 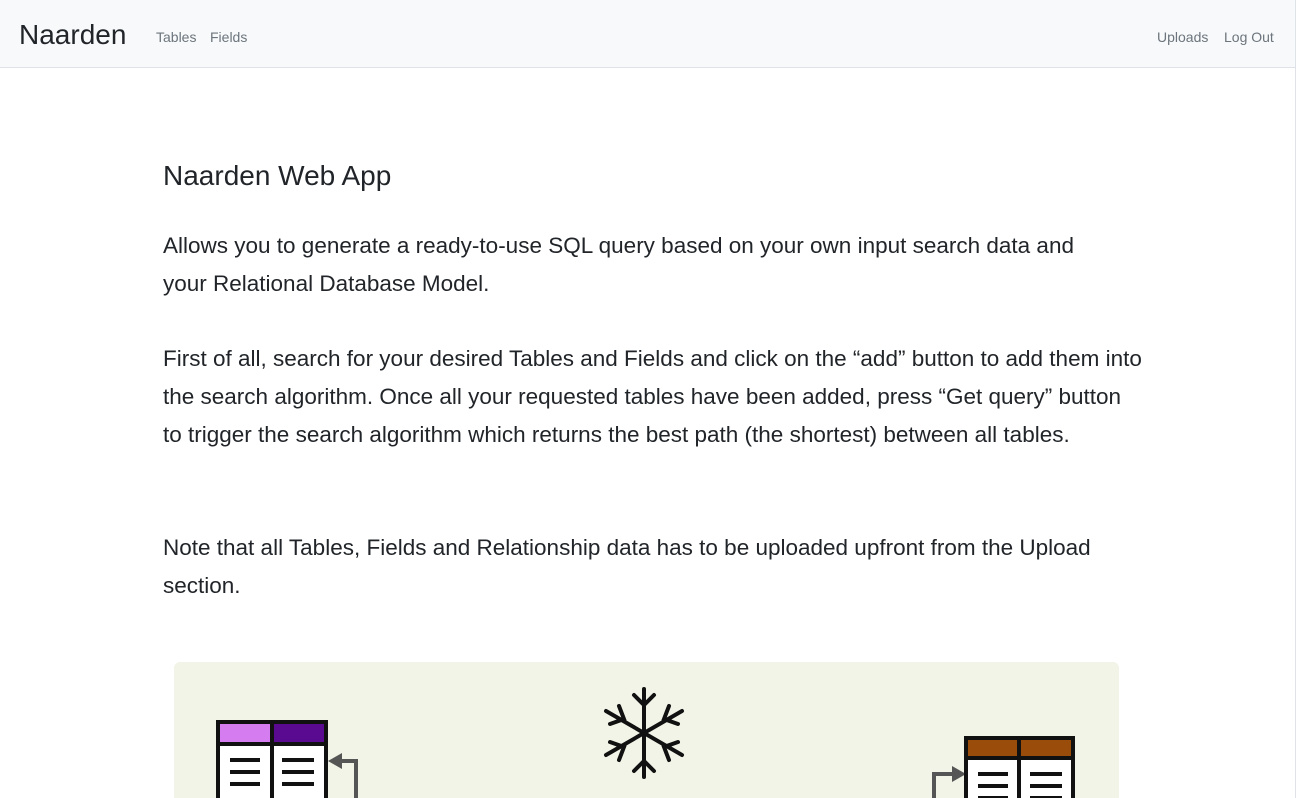 What do you see at coordinates (277, 175) in the screenshot?
I see `page-title: Naarden Web App` at bounding box center [277, 175].